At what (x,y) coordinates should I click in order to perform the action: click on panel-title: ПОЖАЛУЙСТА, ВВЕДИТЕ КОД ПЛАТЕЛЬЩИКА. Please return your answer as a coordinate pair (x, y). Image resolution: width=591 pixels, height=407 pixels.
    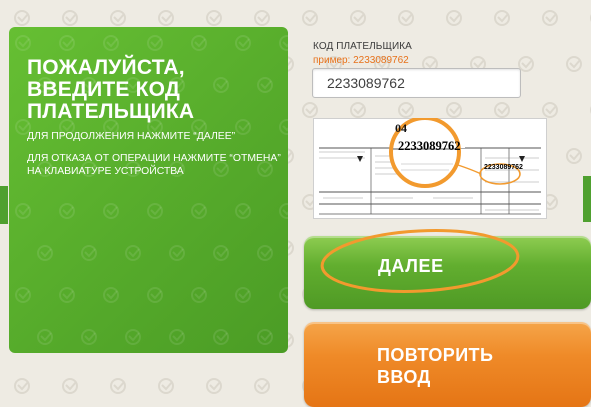
    Looking at the image, I should click on (154, 90).